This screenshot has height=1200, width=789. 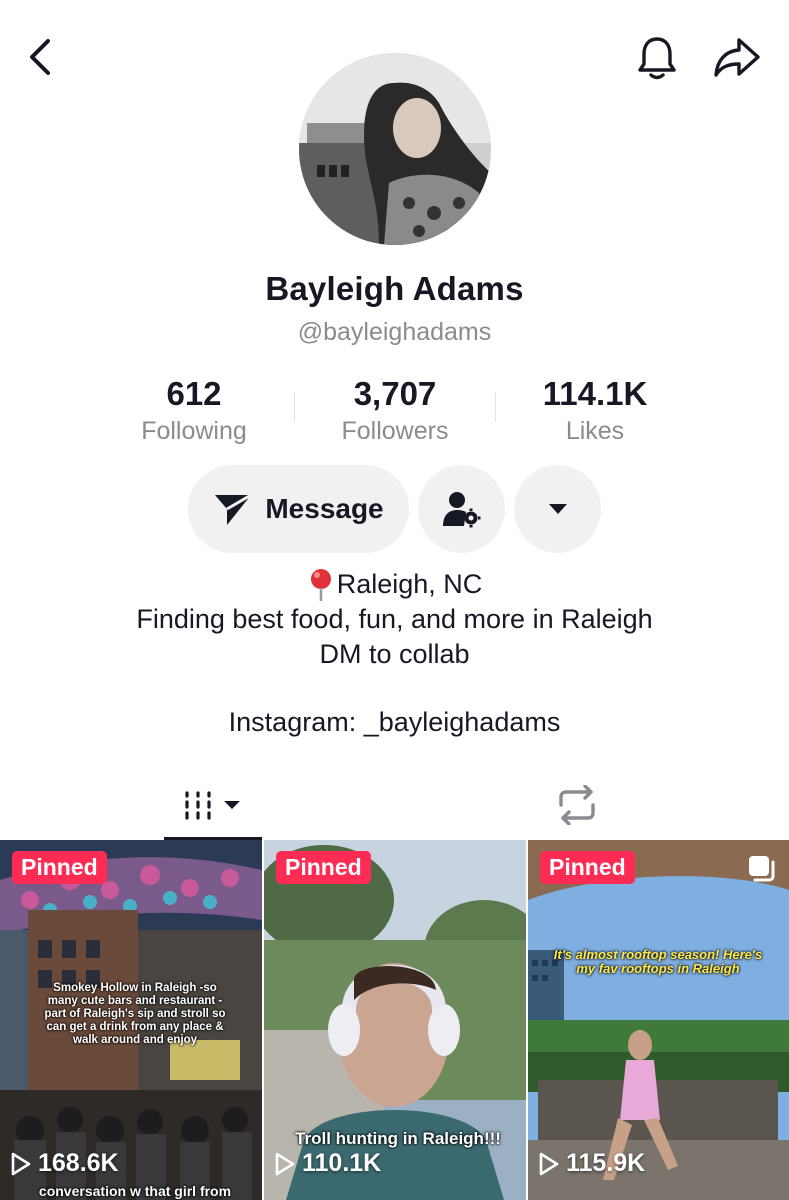 What do you see at coordinates (394, 332) in the screenshot?
I see `username: @bayleighadams` at bounding box center [394, 332].